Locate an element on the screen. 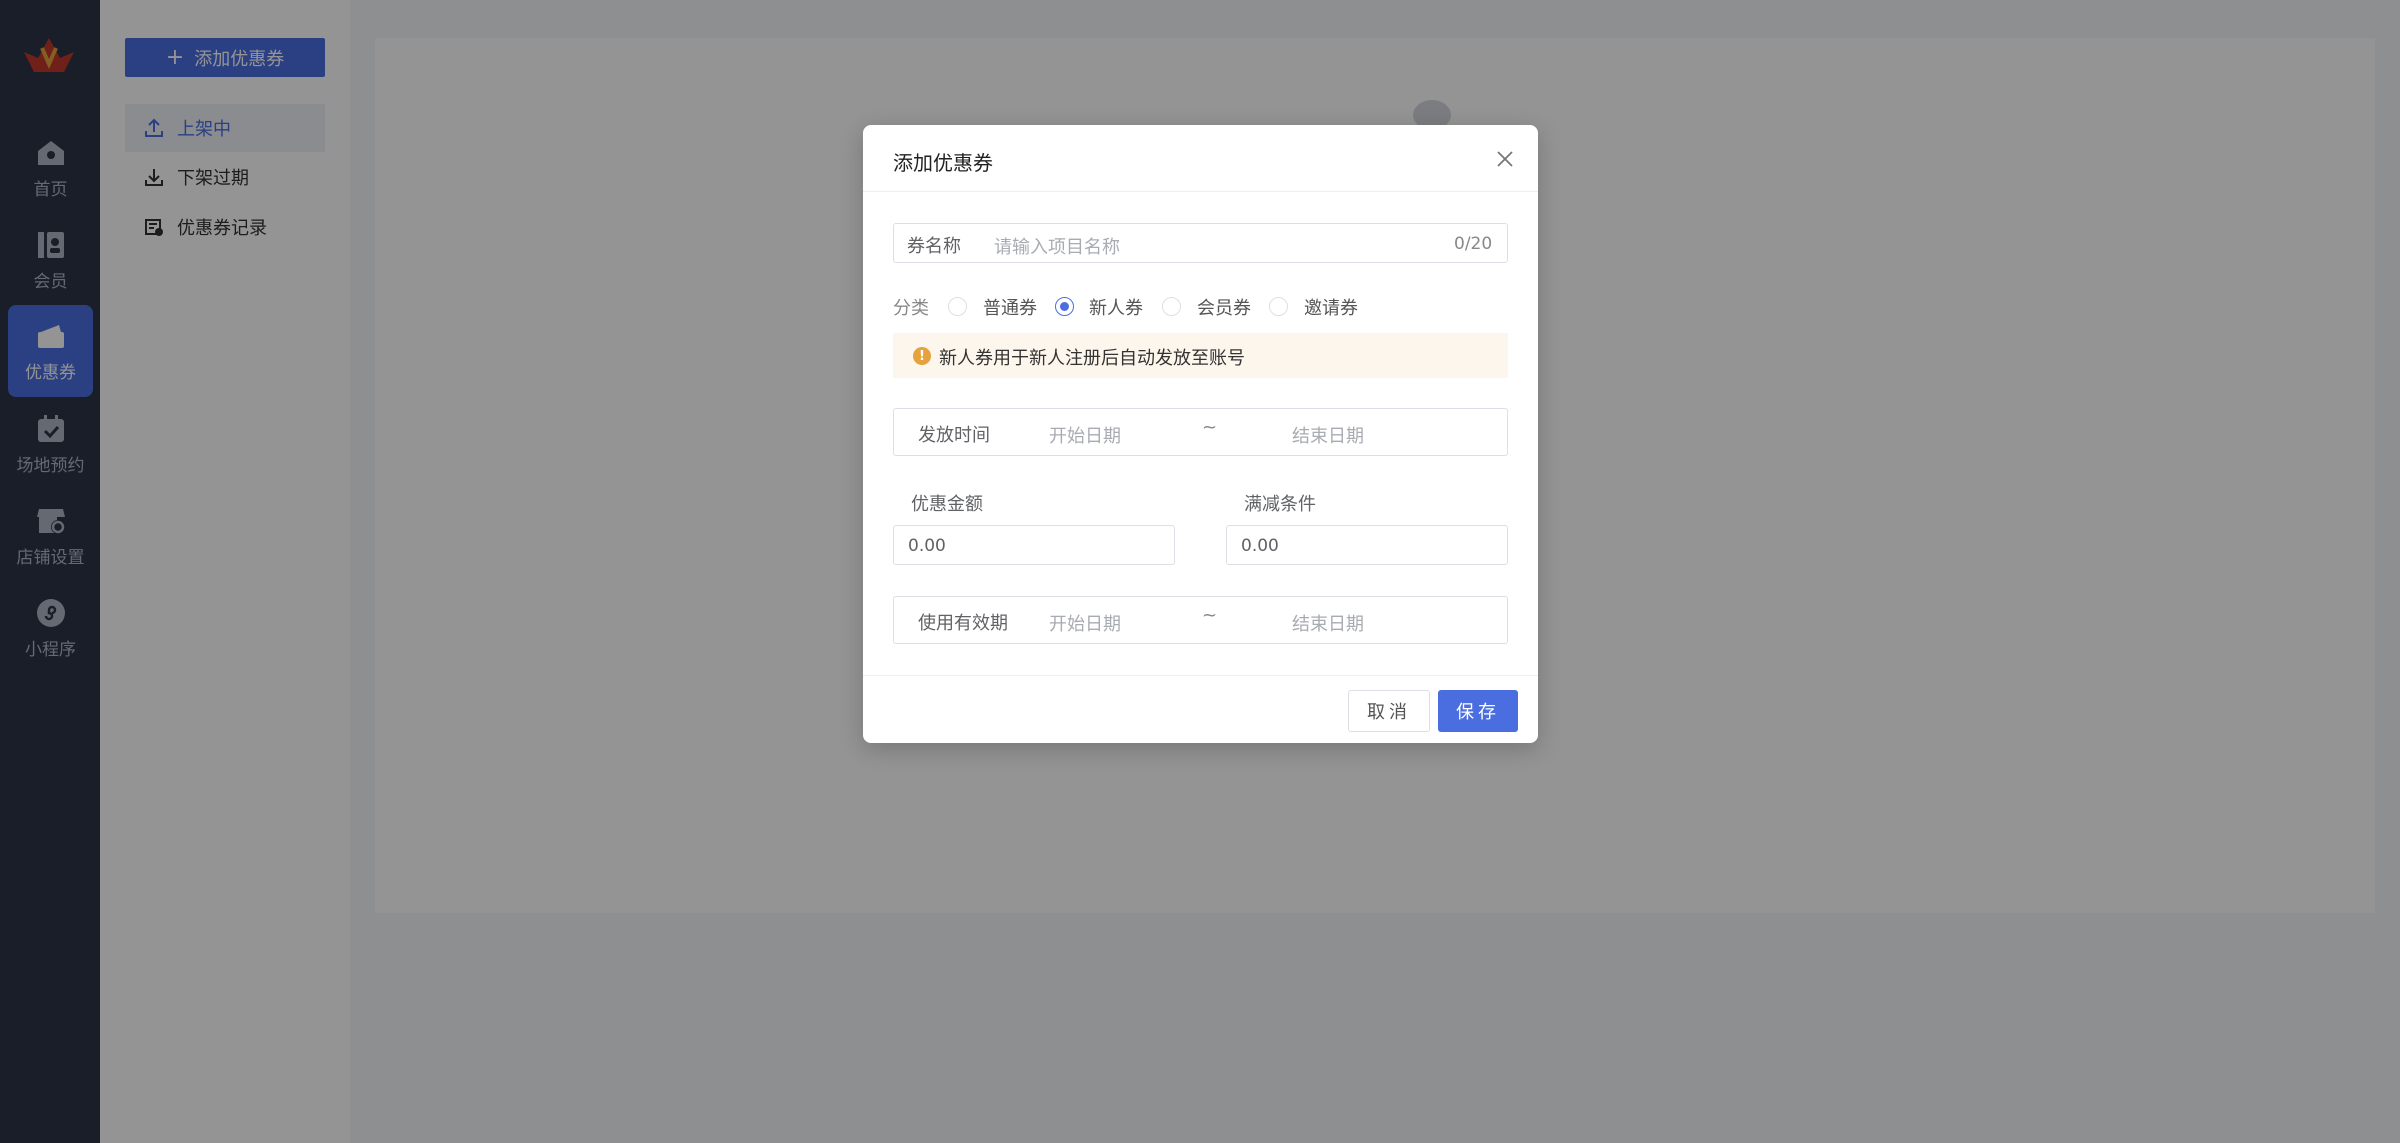  valid-period-label: 使用有效期 is located at coordinates (963, 623).